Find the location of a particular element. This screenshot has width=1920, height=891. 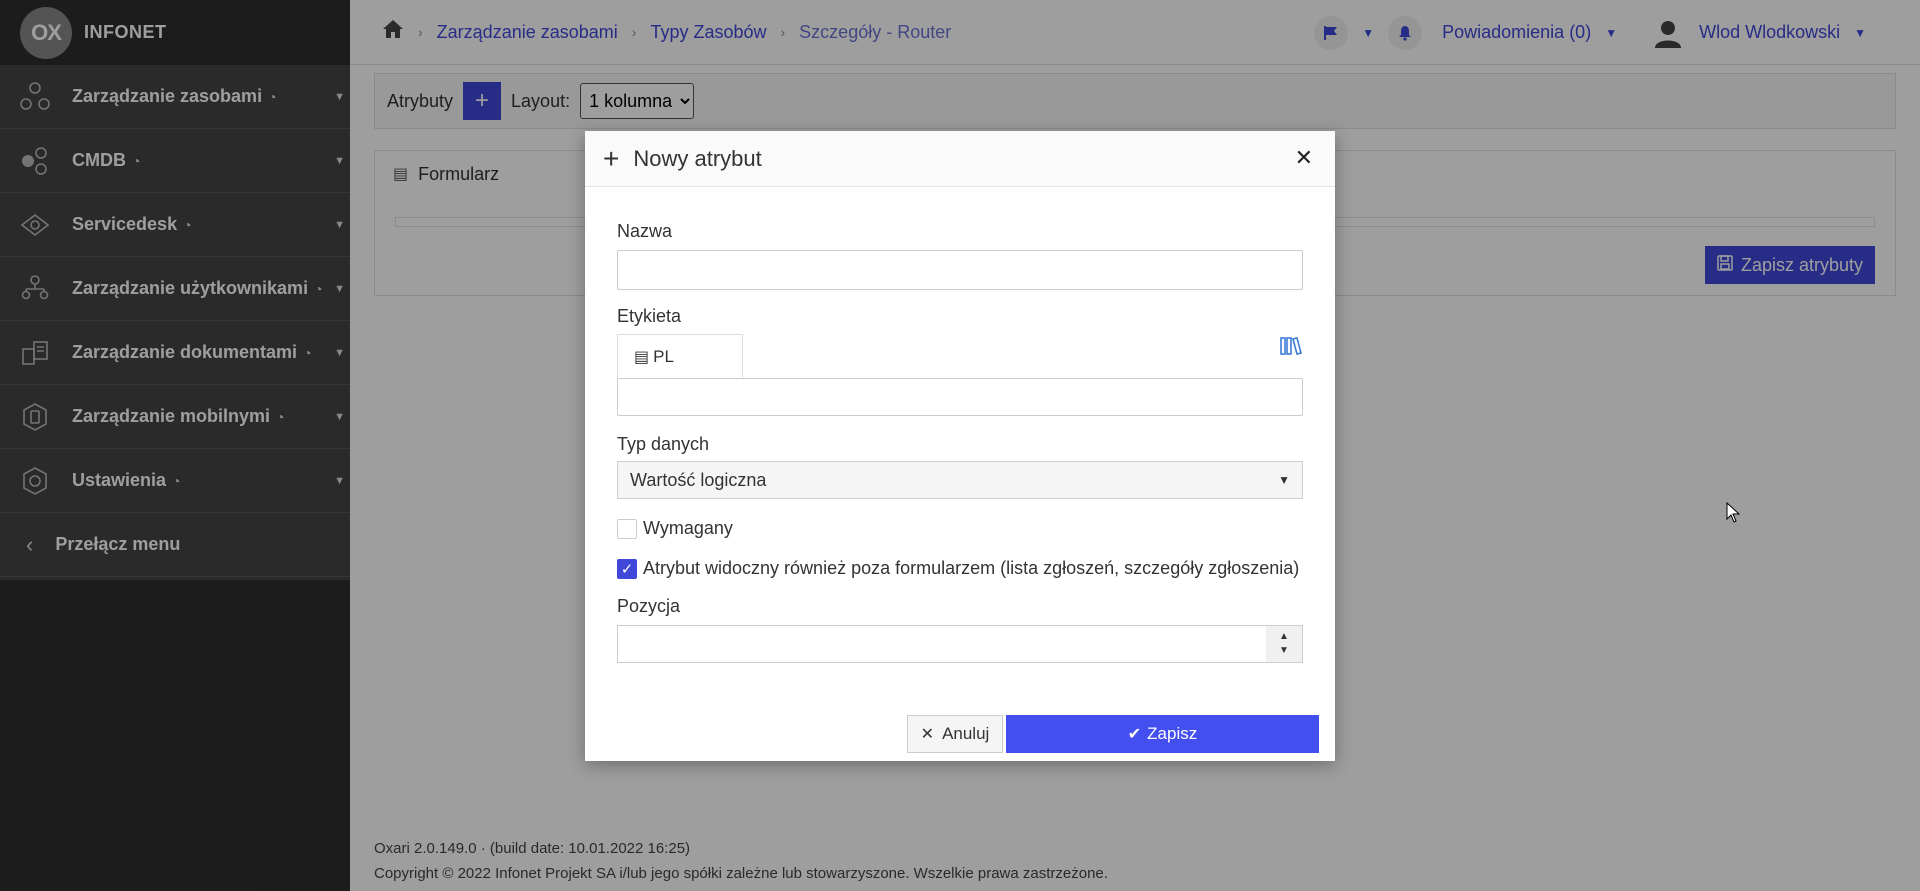

name-label: Nazwa is located at coordinates (645, 231).